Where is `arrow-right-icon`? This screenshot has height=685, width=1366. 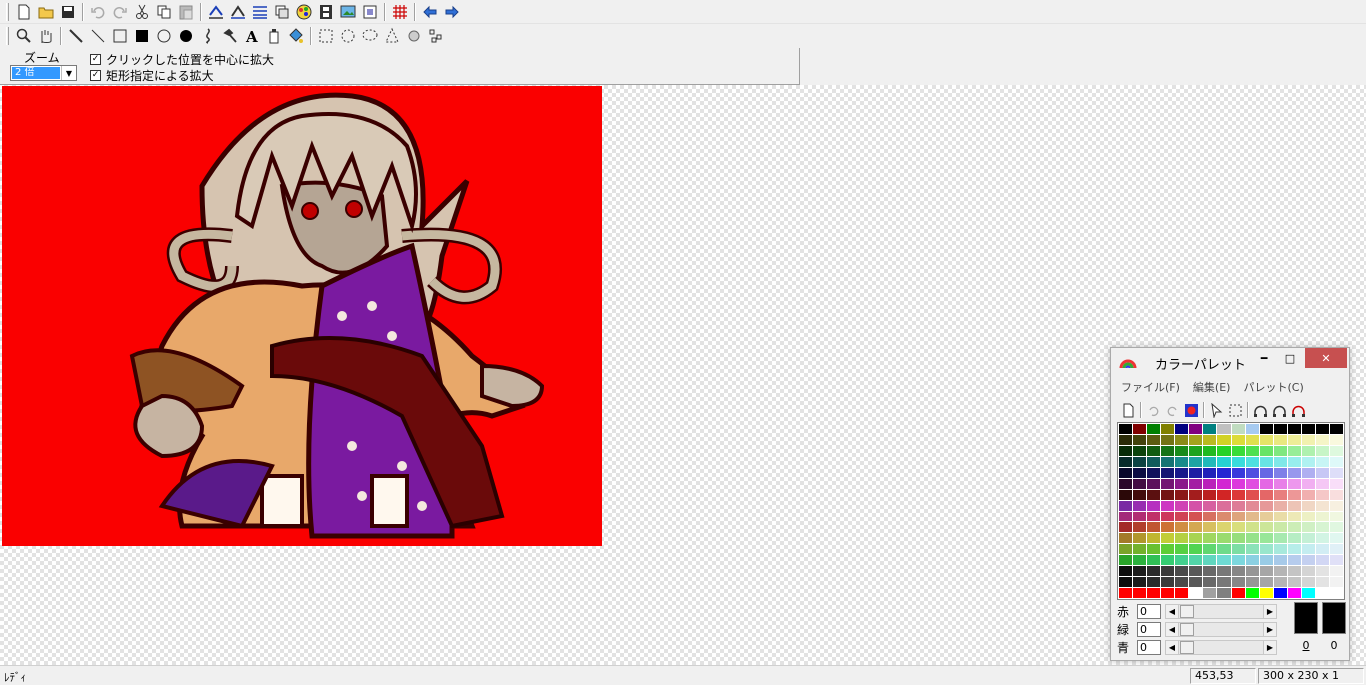
arrow-right-icon is located at coordinates (452, 12).